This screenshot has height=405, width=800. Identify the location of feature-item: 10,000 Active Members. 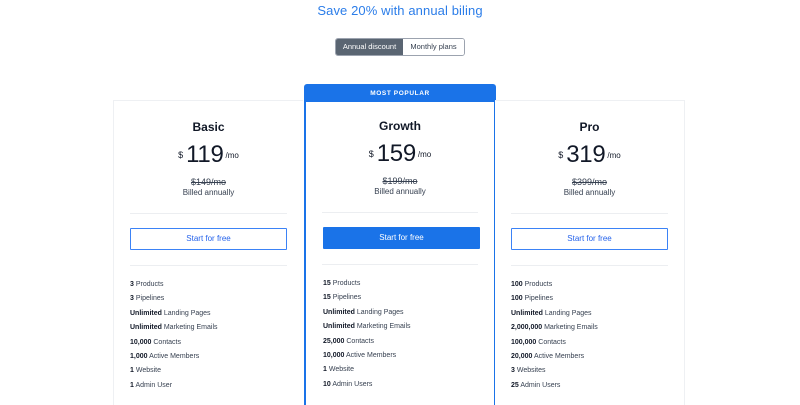
(360, 355).